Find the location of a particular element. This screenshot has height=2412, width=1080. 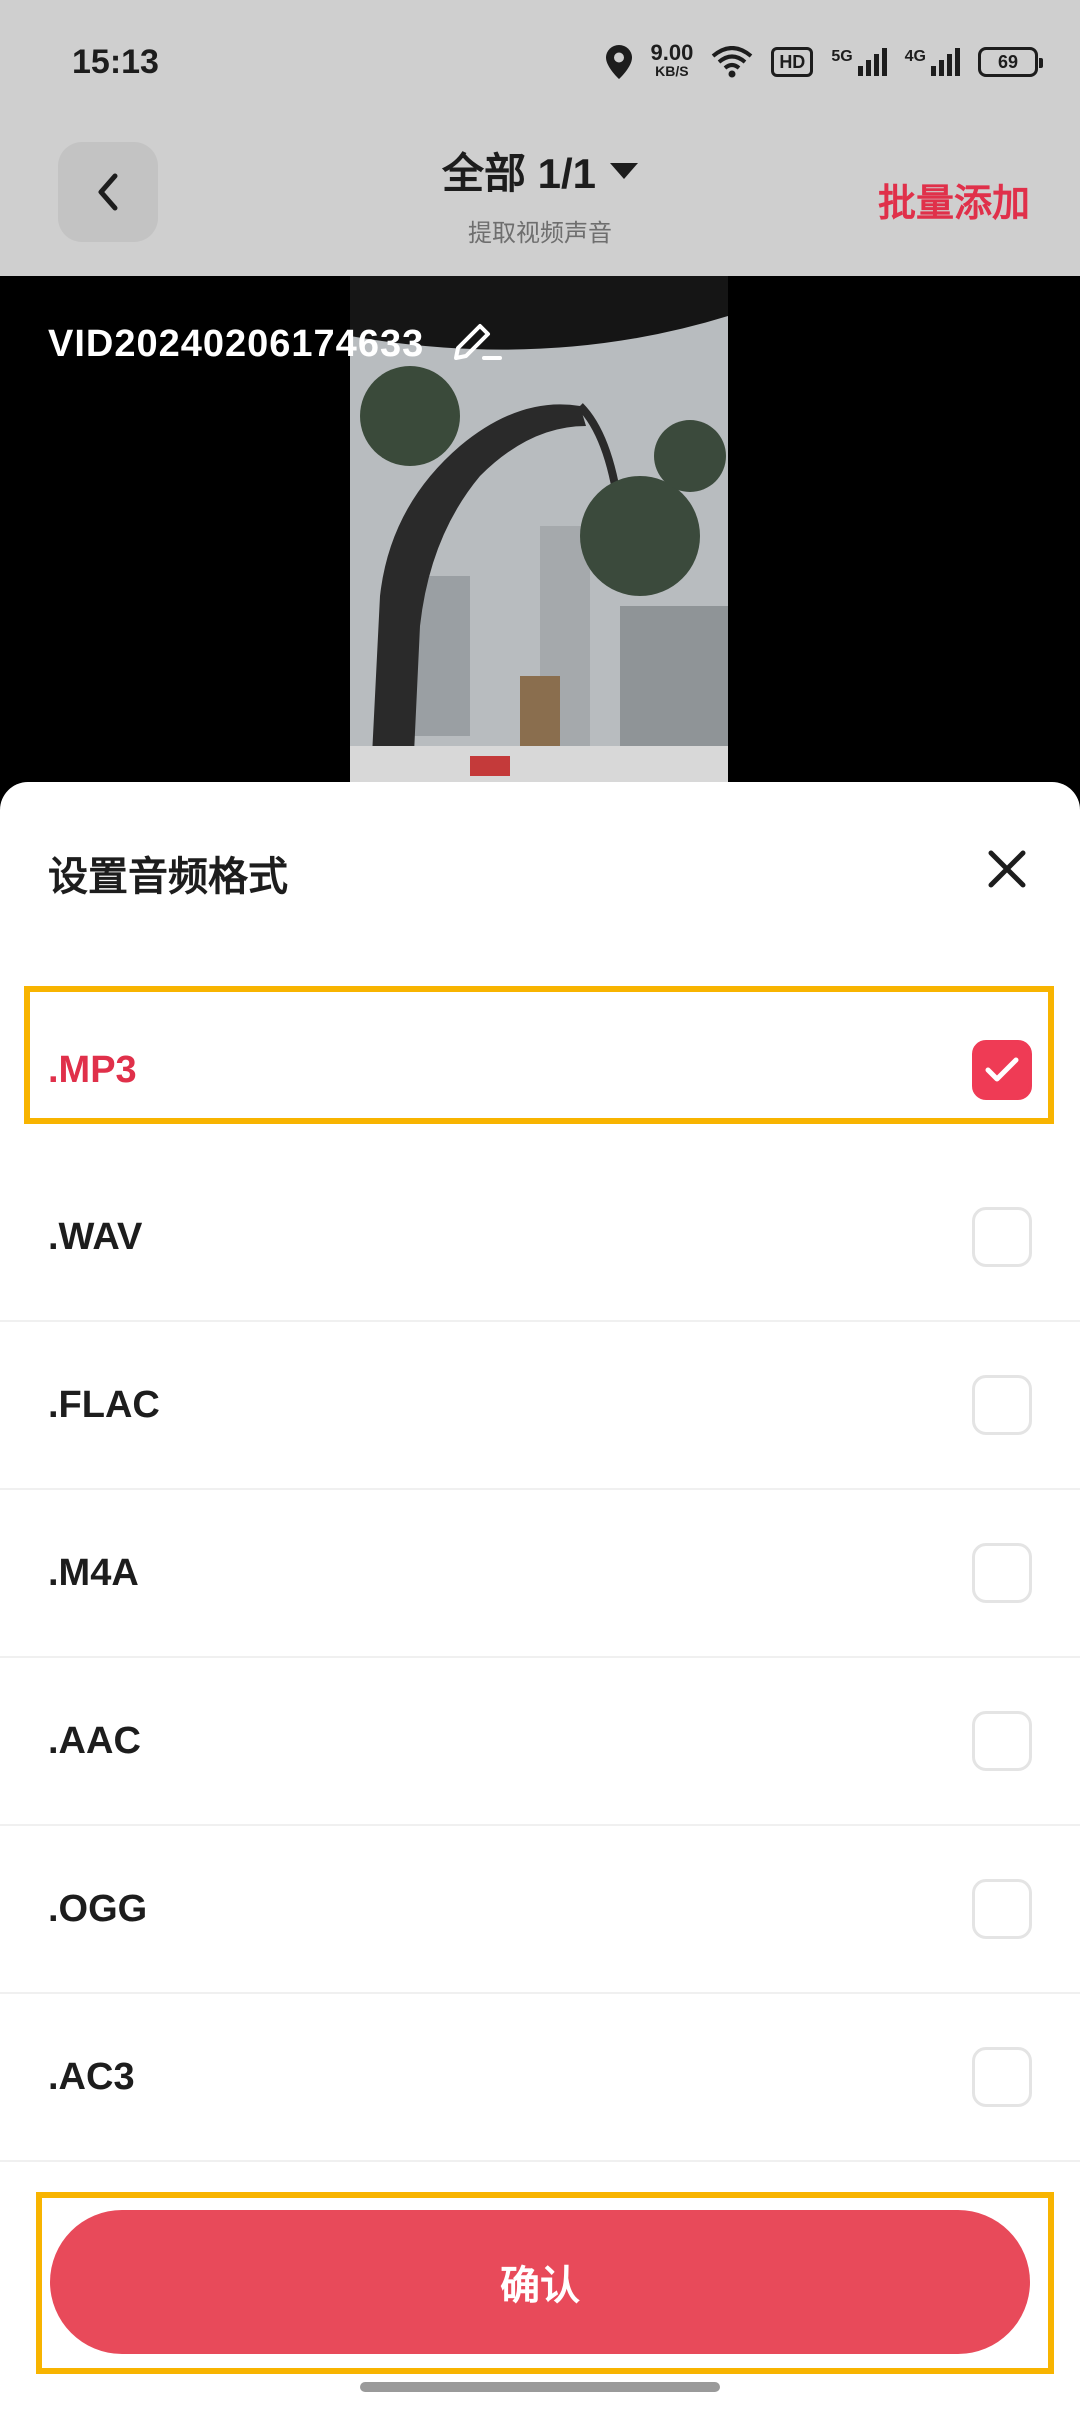

close-icon is located at coordinates (1007, 869).